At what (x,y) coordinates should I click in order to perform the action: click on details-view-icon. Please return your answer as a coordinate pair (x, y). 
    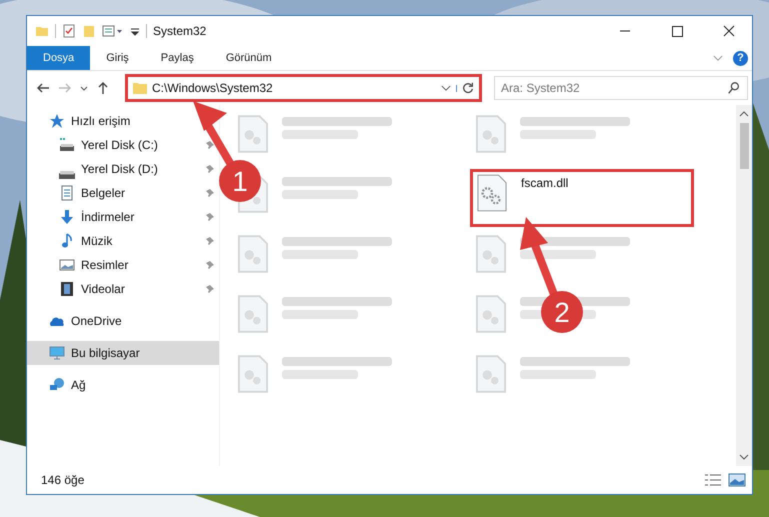
    Looking at the image, I should click on (713, 480).